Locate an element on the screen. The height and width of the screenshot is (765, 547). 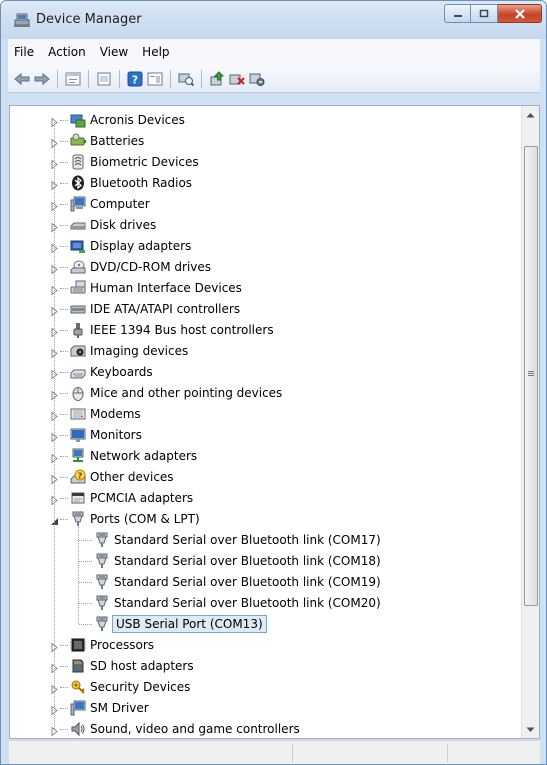
ieee1394-icon is located at coordinates (78, 330).